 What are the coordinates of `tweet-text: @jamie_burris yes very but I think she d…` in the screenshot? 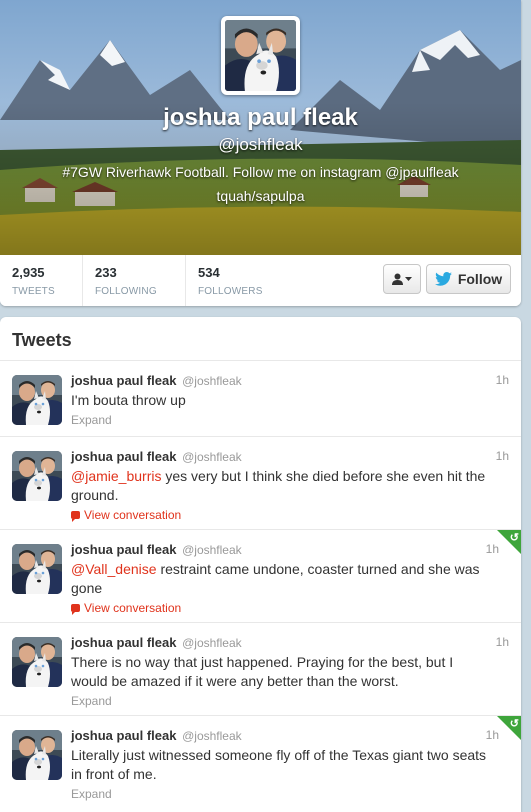 It's located at (290, 486).